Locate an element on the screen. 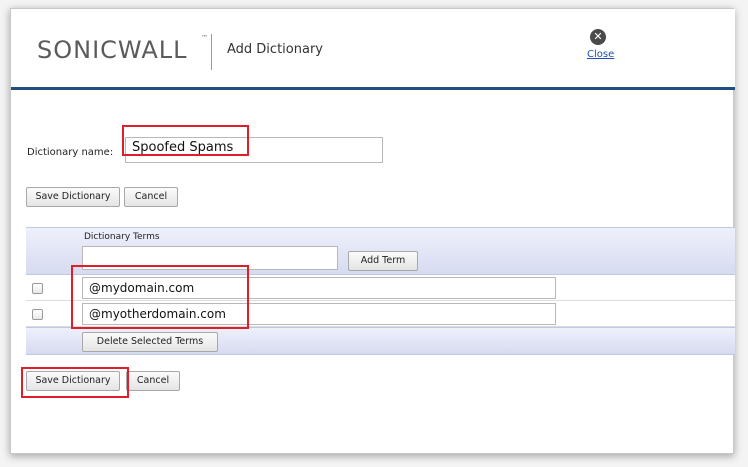  term-input: @mydomain.com is located at coordinates (319, 288).